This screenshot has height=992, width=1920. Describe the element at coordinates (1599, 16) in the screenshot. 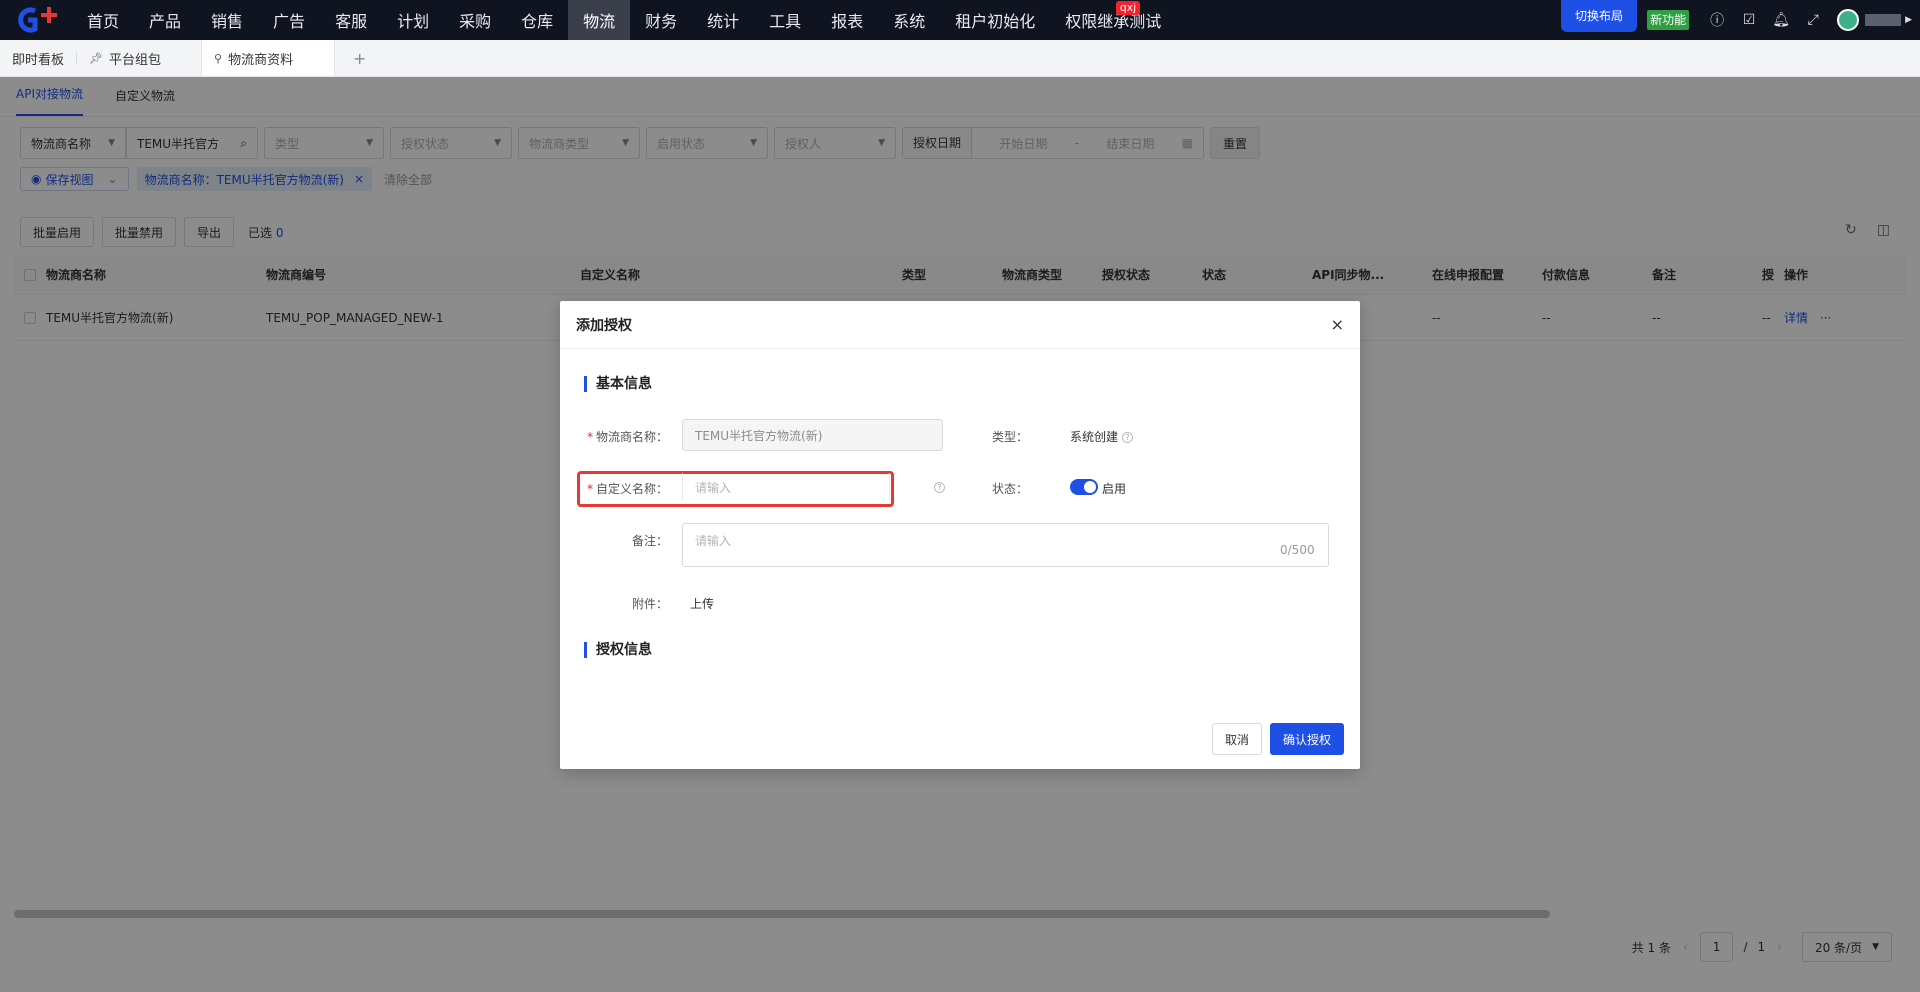

I see `switch-layout-button: 切换布局` at that location.